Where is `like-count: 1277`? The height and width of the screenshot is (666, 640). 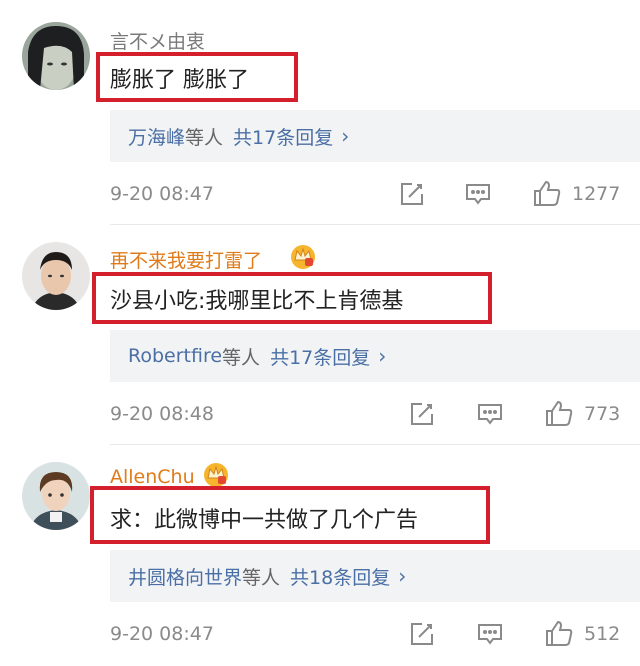
like-count: 1277 is located at coordinates (596, 194).